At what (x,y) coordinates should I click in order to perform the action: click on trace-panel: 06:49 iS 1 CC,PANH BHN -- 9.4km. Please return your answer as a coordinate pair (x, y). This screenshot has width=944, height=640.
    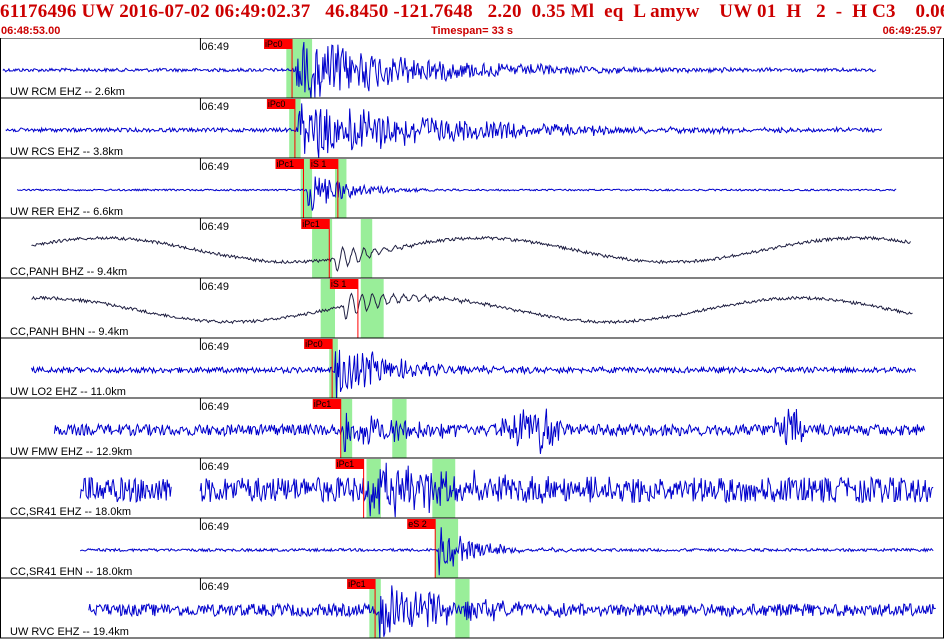
    Looking at the image, I should click on (472, 307).